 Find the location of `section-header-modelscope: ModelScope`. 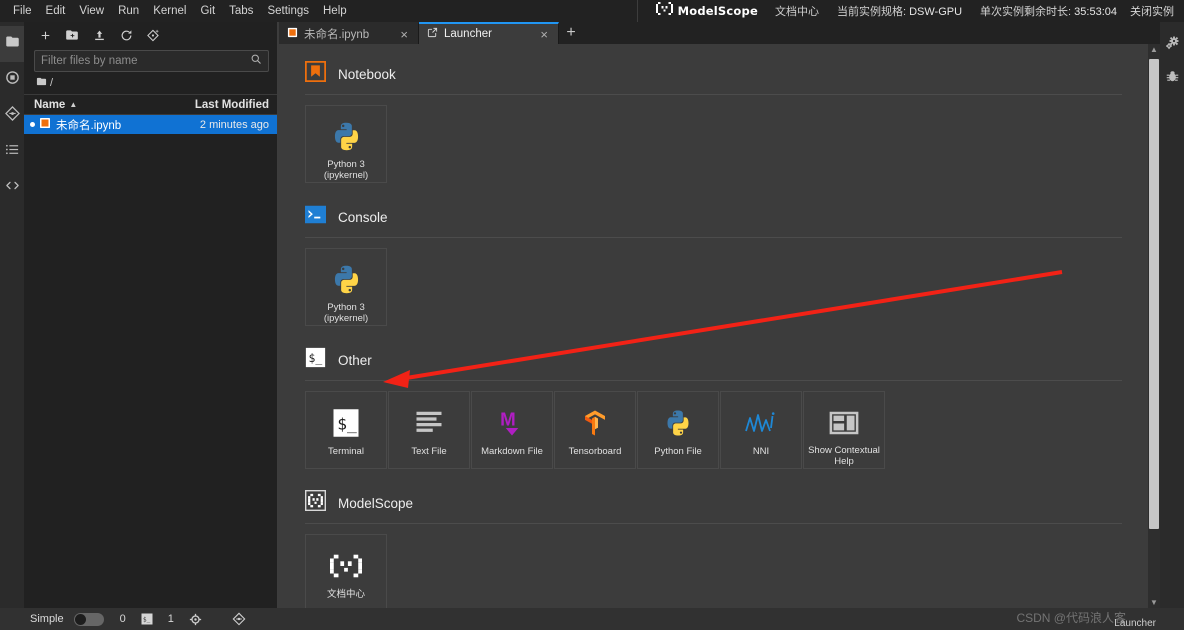

section-header-modelscope: ModelScope is located at coordinates (713, 503).